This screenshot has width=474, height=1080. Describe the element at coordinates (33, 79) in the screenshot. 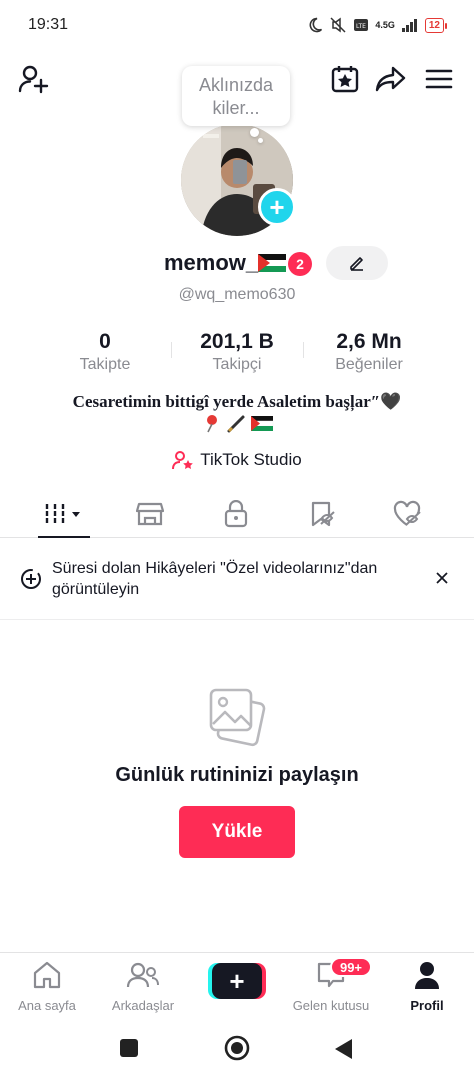

I see `add-friend-icon` at that location.